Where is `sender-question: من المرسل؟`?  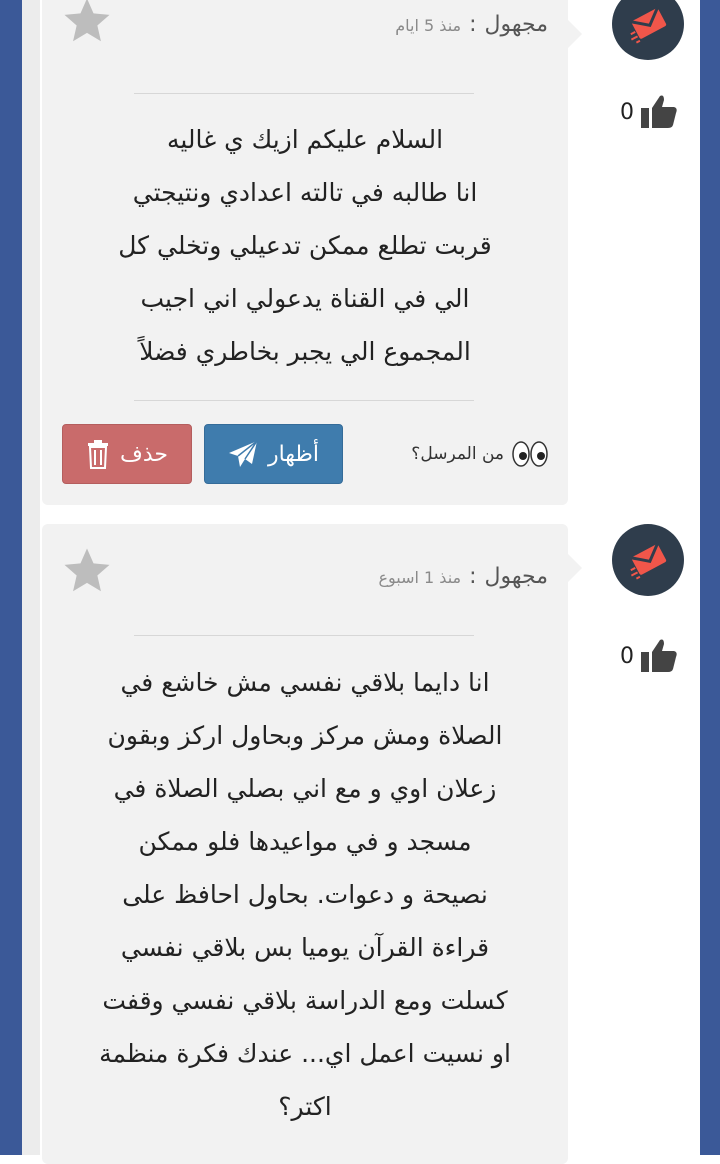 sender-question: من المرسل؟ is located at coordinates (457, 454).